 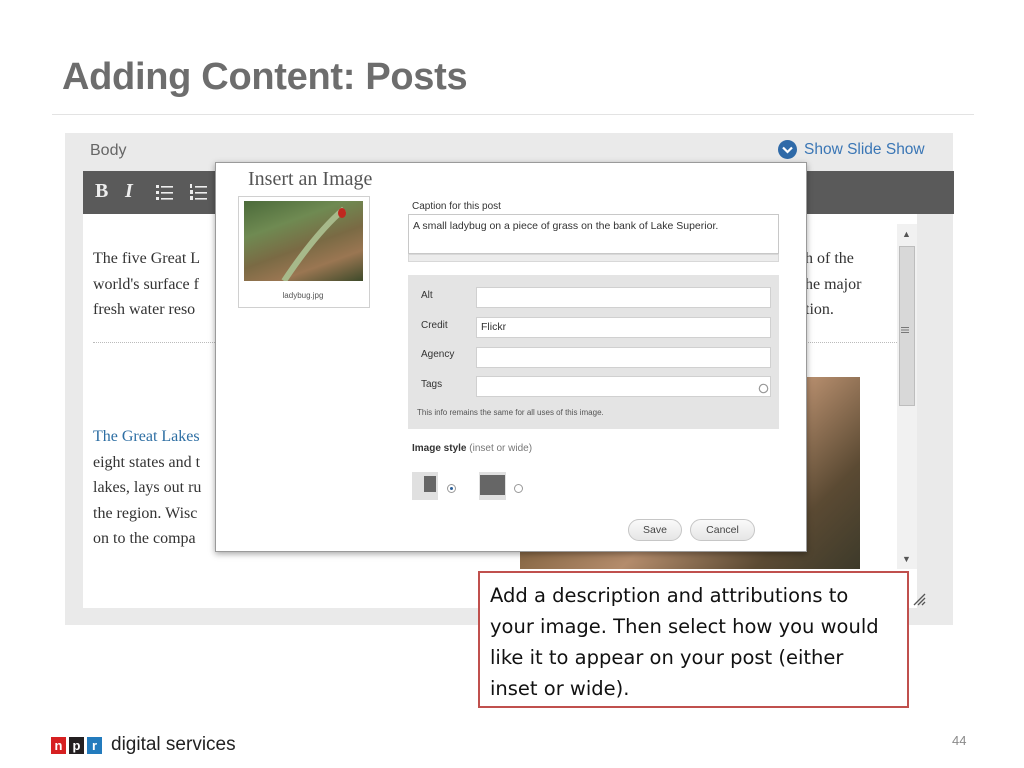 I want to click on slide-title: Adding Content: Posts, so click(x=265, y=77).